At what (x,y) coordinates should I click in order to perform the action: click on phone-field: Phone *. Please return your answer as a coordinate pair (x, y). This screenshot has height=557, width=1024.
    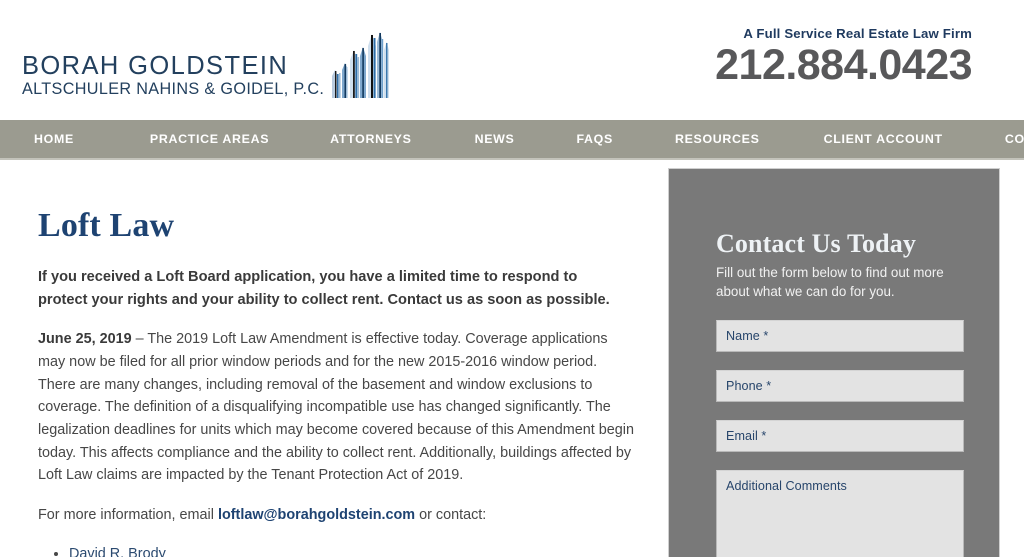
    Looking at the image, I should click on (840, 386).